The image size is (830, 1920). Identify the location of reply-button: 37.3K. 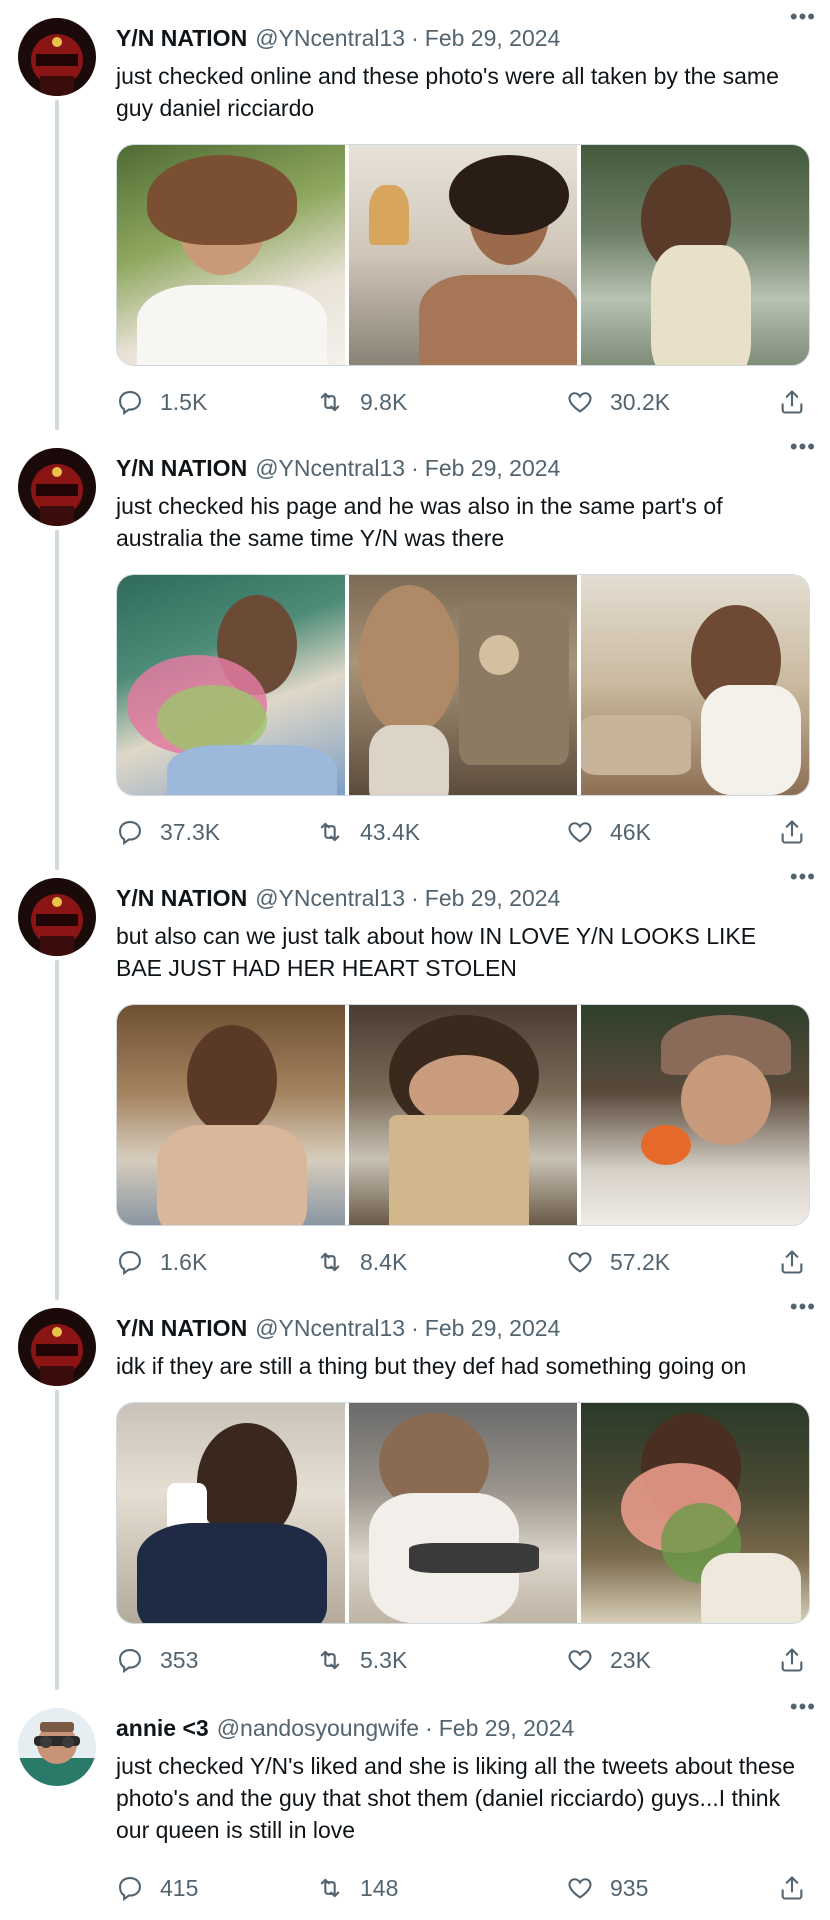
(216, 832).